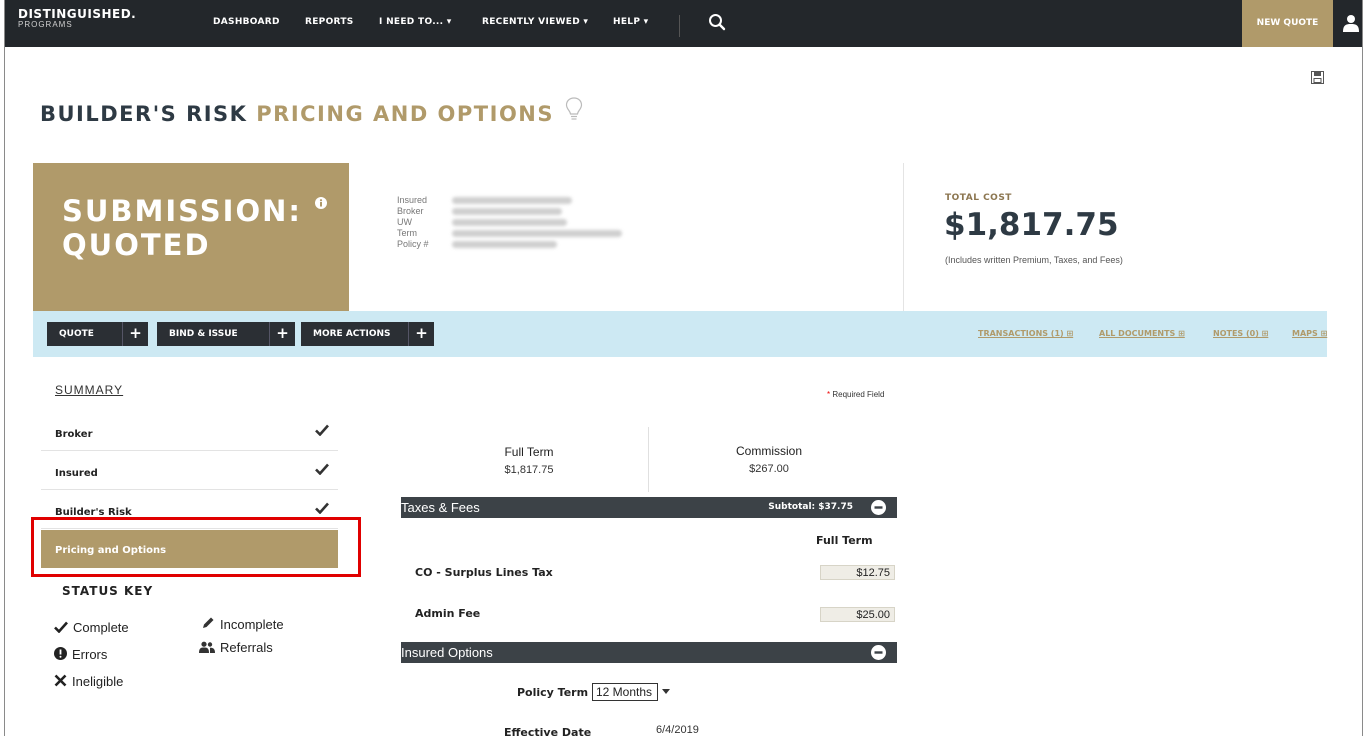 This screenshot has height=736, width=1367. What do you see at coordinates (407, 233) in the screenshot?
I see `detail-label-term: Term` at bounding box center [407, 233].